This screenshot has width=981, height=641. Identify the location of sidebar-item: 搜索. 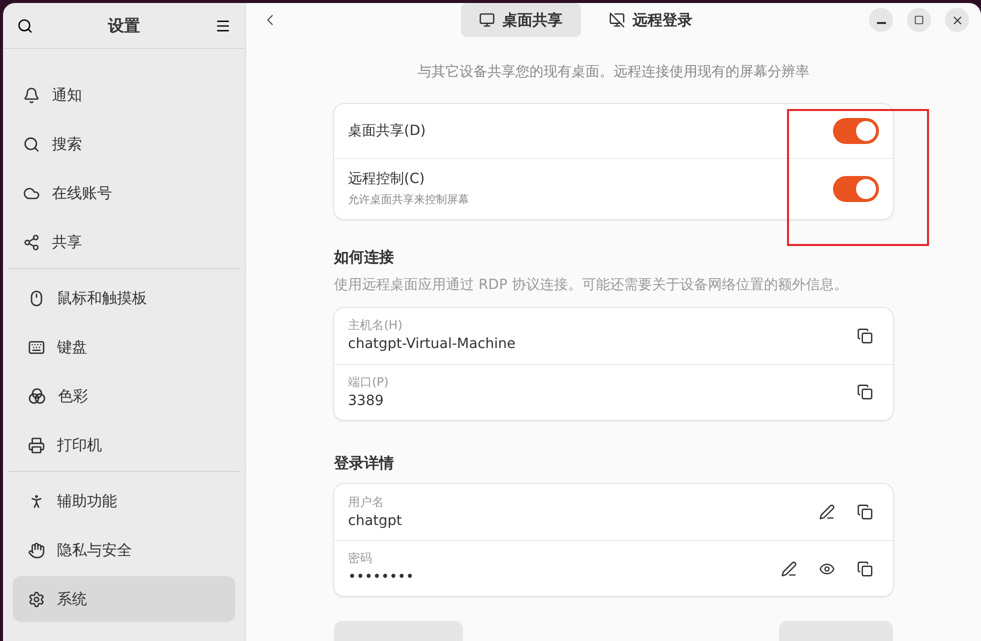
(124, 144).